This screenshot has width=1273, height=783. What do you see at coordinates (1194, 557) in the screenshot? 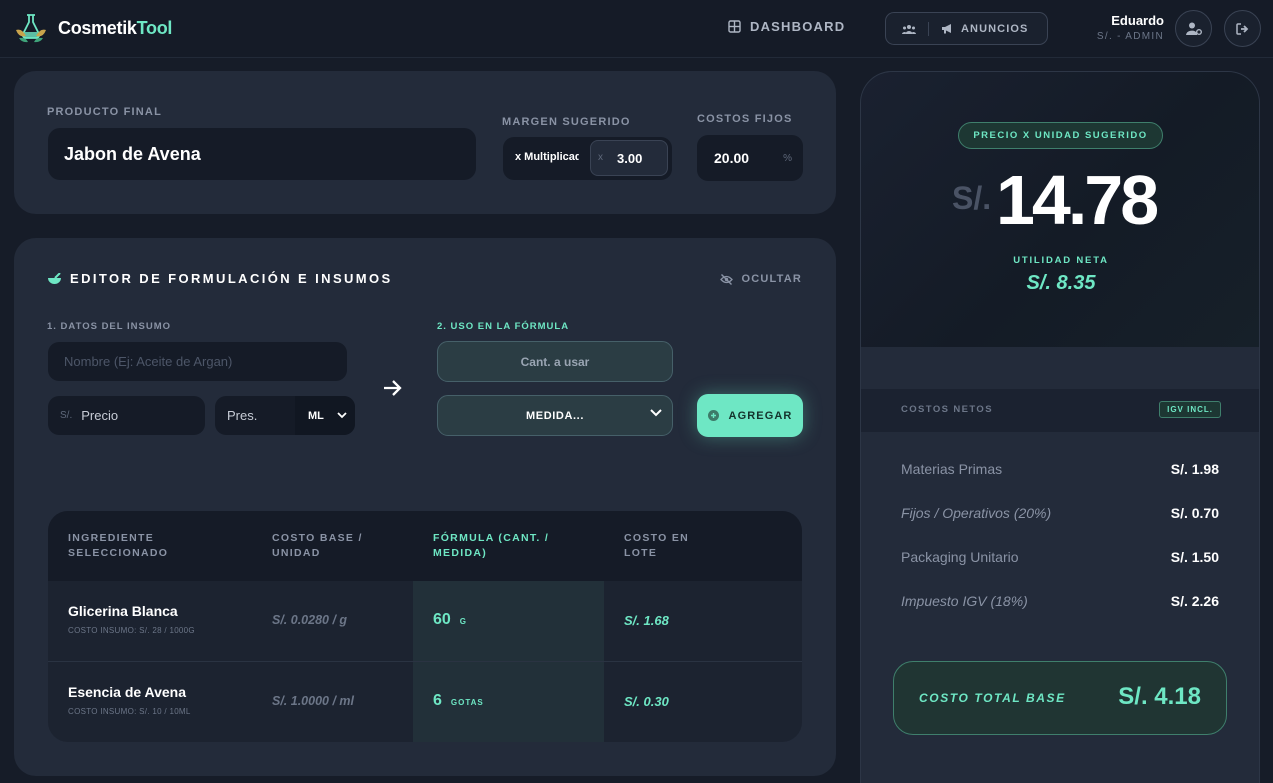
I see `cost-value: S/. 1.50` at bounding box center [1194, 557].